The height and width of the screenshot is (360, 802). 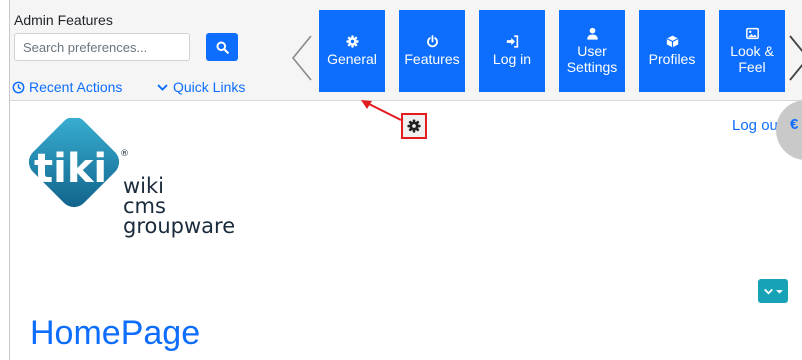 What do you see at coordinates (592, 59) in the screenshot?
I see `tile-user-settings-label: User Settings` at bounding box center [592, 59].